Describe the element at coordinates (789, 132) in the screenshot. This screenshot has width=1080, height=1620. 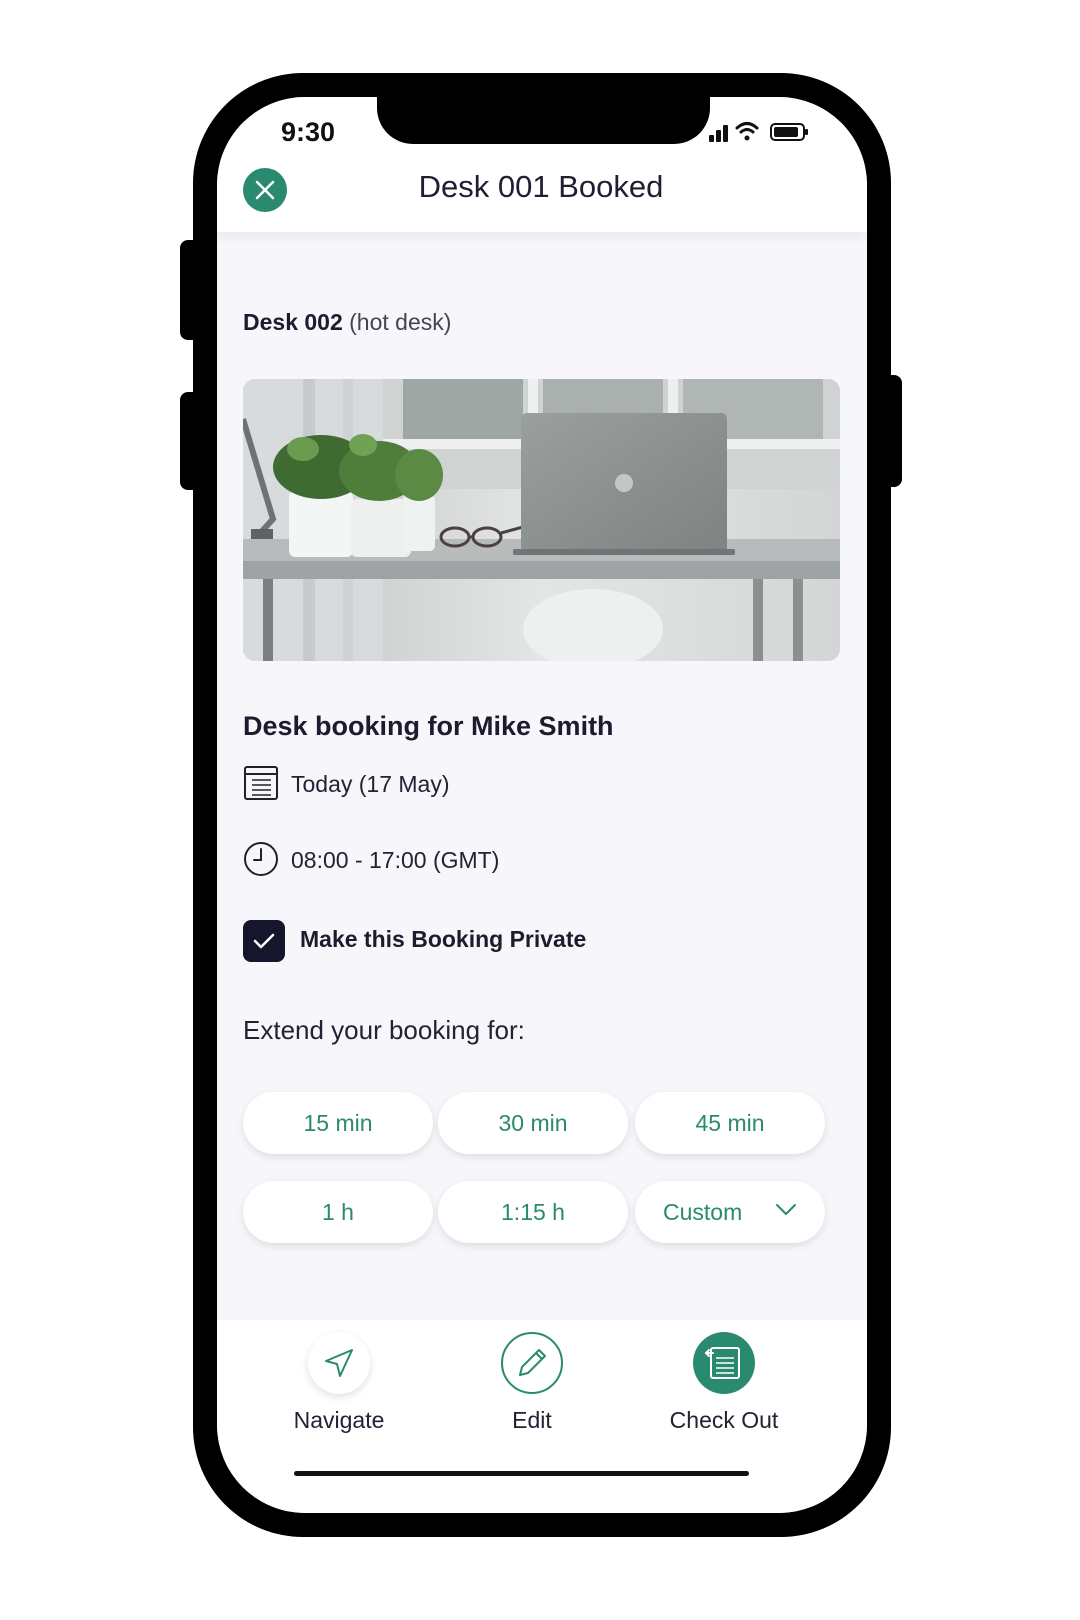
I see `battery-icon` at that location.